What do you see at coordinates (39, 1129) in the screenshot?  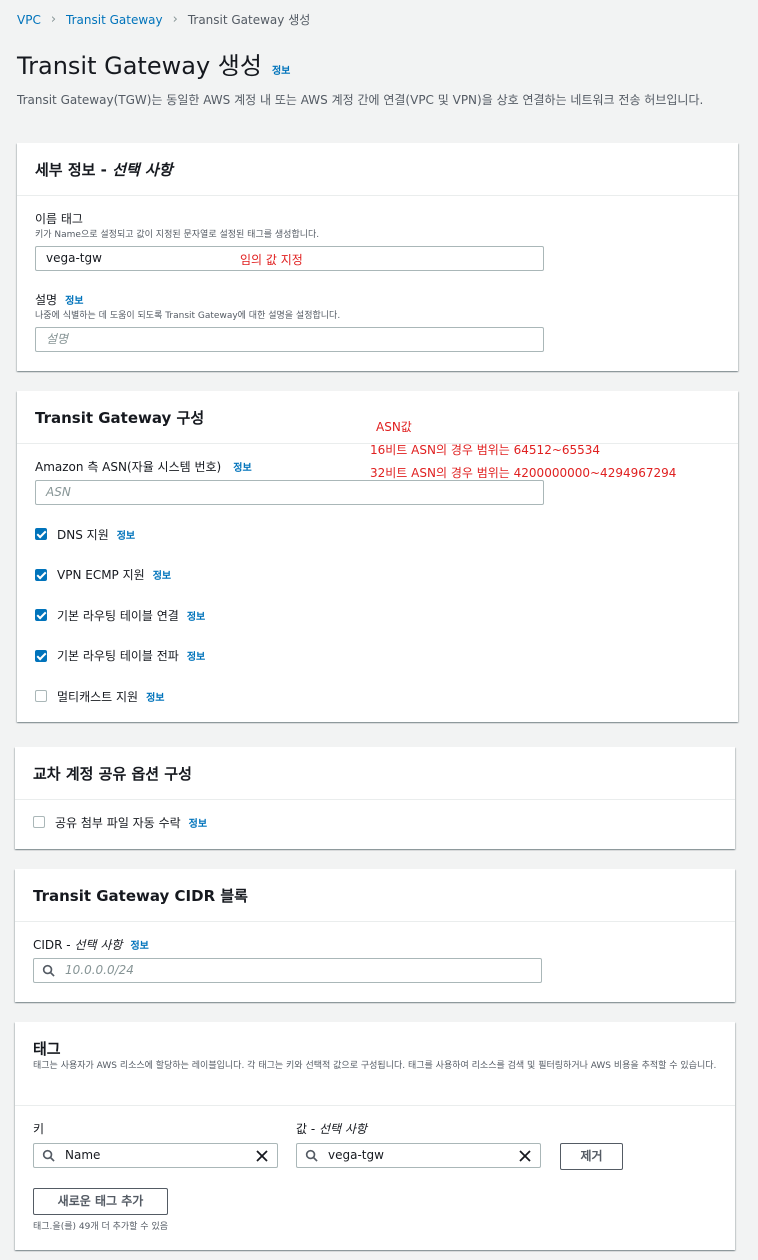 I see `tag-key-label: 키` at bounding box center [39, 1129].